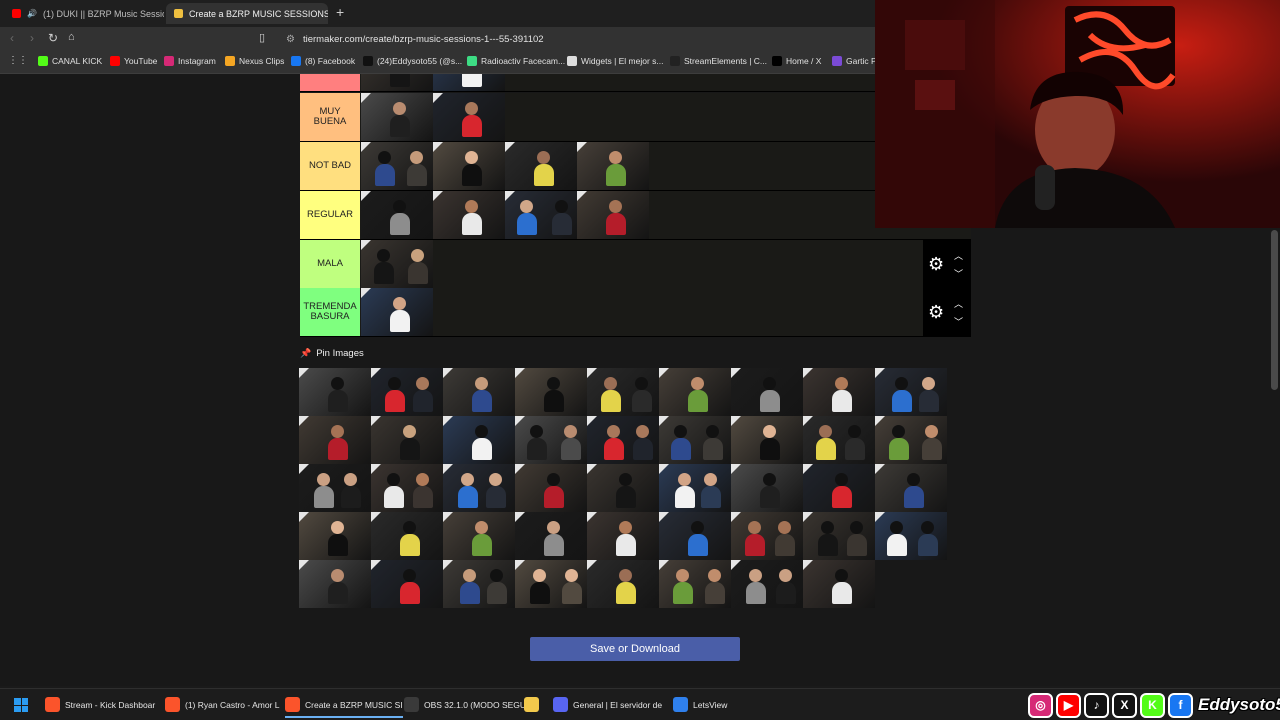 Image resolution: width=1280 pixels, height=720 pixels. Describe the element at coordinates (32, 38) in the screenshot. I see `forward-icon: ›` at that location.